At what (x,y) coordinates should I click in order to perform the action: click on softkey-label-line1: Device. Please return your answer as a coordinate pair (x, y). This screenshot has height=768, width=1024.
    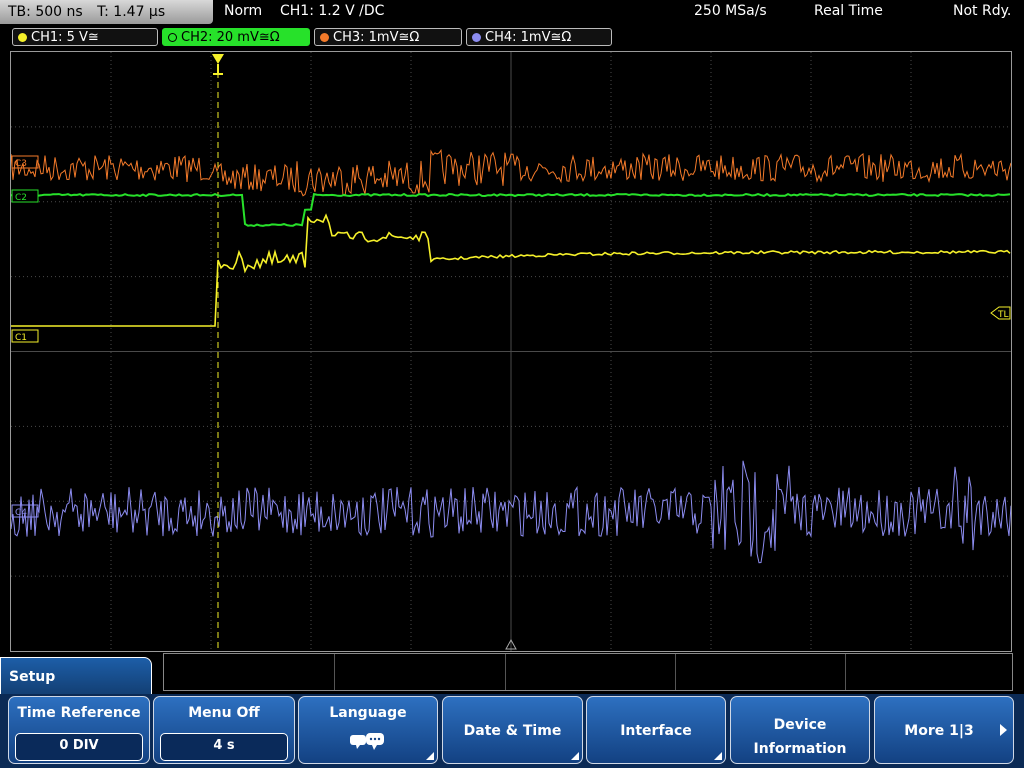
    Looking at the image, I should click on (800, 725).